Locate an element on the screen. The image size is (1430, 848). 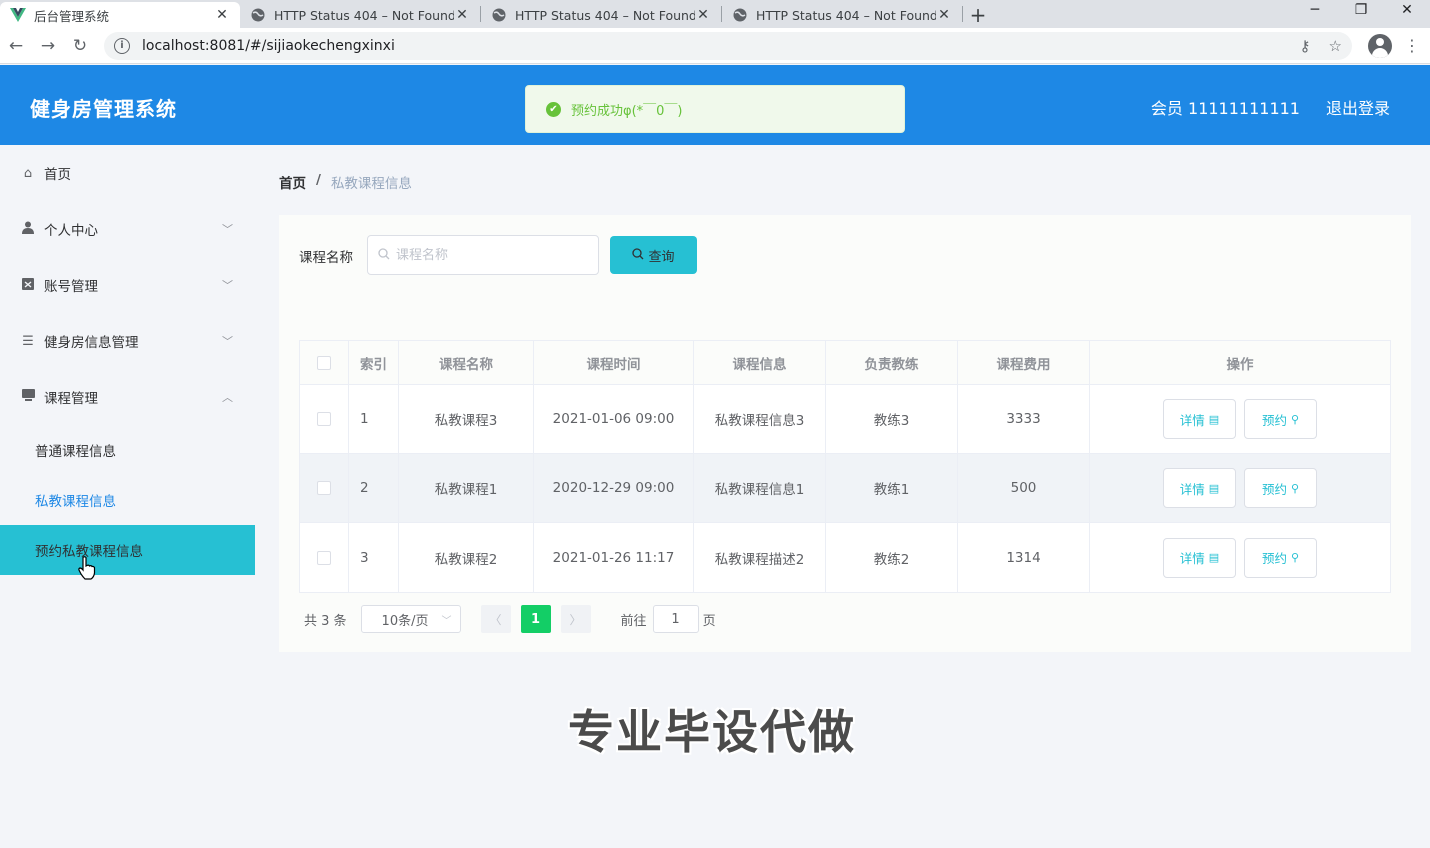
search-input is located at coordinates (491, 255).